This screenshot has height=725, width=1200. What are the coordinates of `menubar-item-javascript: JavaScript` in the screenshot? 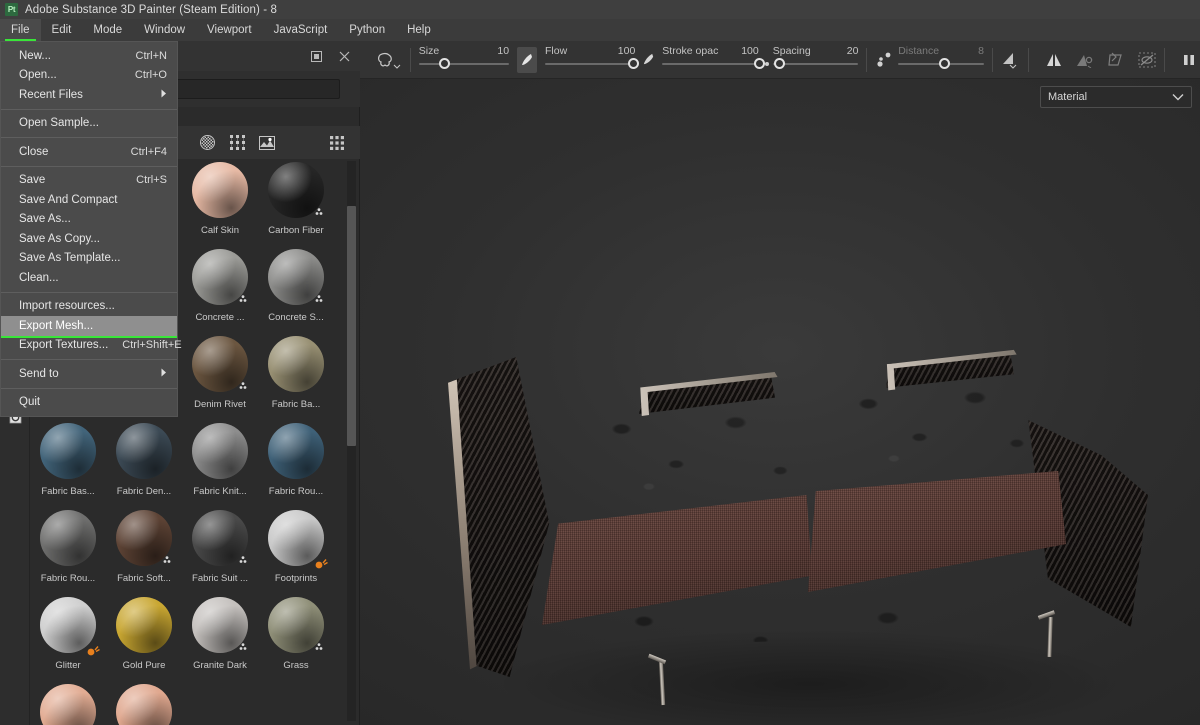 It's located at (301, 30).